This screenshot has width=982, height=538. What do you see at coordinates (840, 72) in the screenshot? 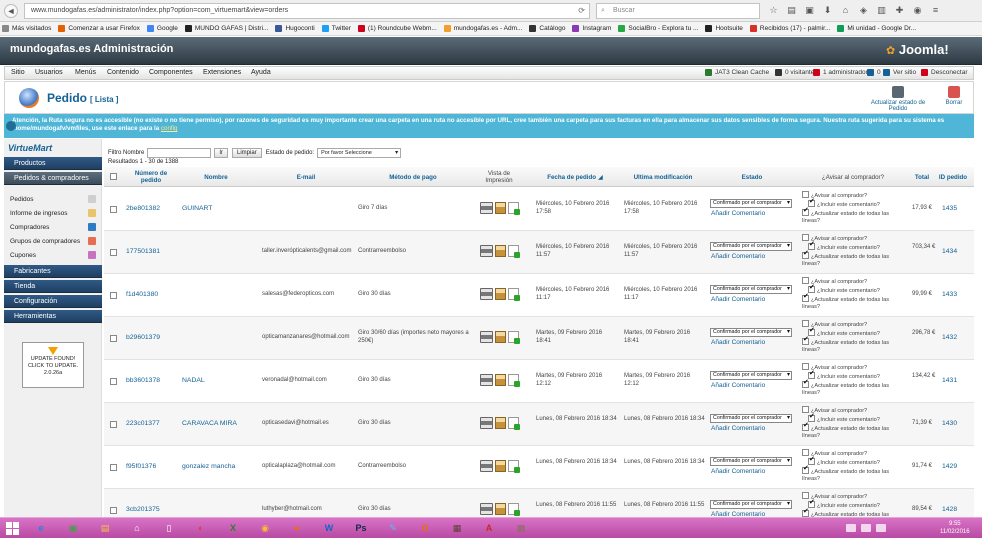
I see `status-item: 1 administrador` at bounding box center [840, 72].